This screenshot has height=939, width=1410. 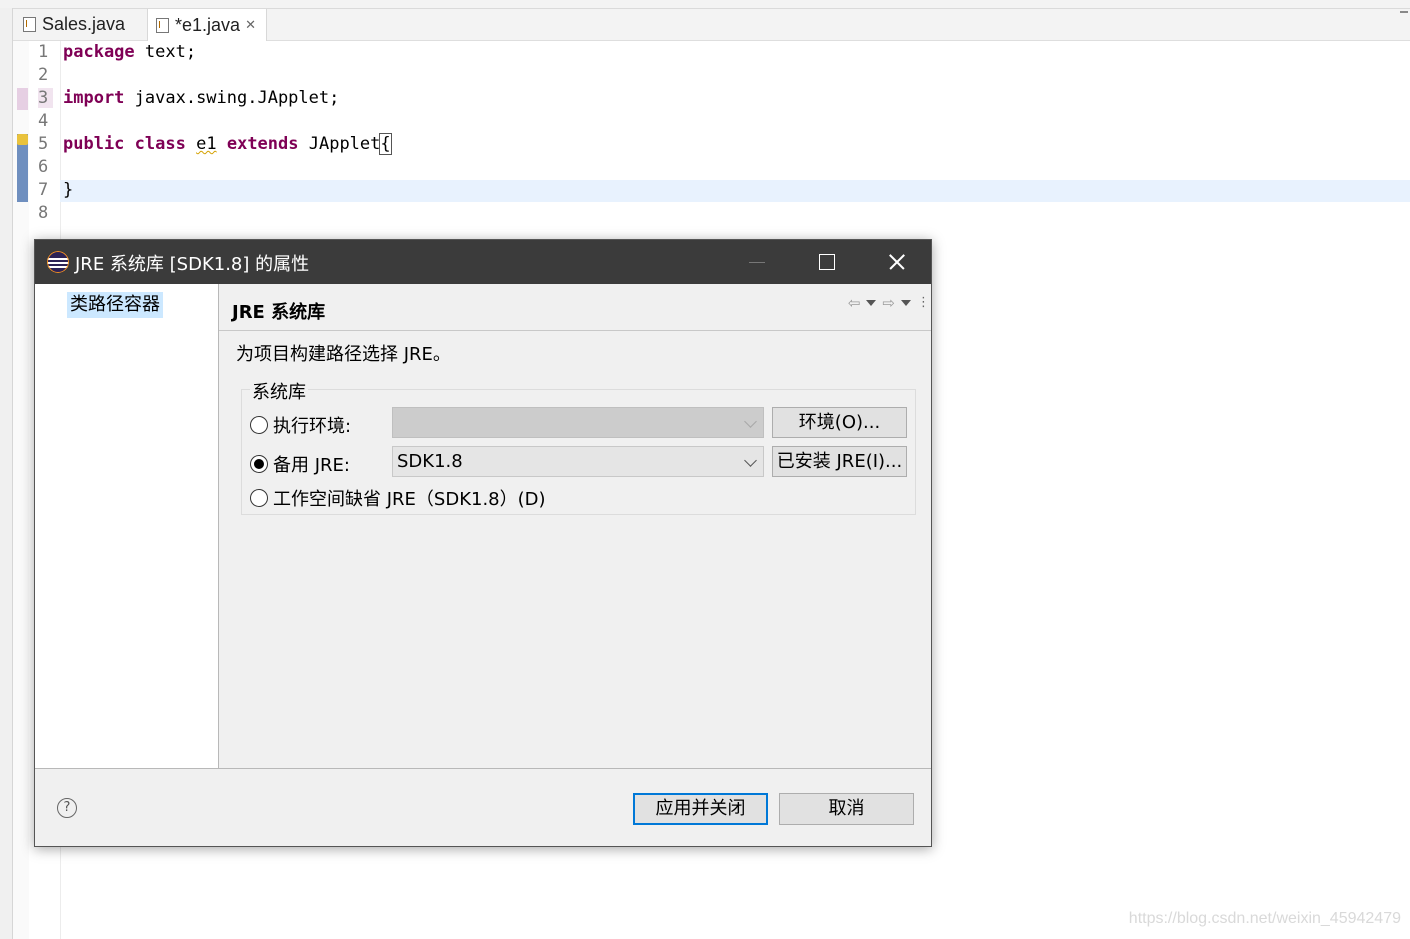 What do you see at coordinates (45, 98) in the screenshot?
I see `line-number: 3` at bounding box center [45, 98].